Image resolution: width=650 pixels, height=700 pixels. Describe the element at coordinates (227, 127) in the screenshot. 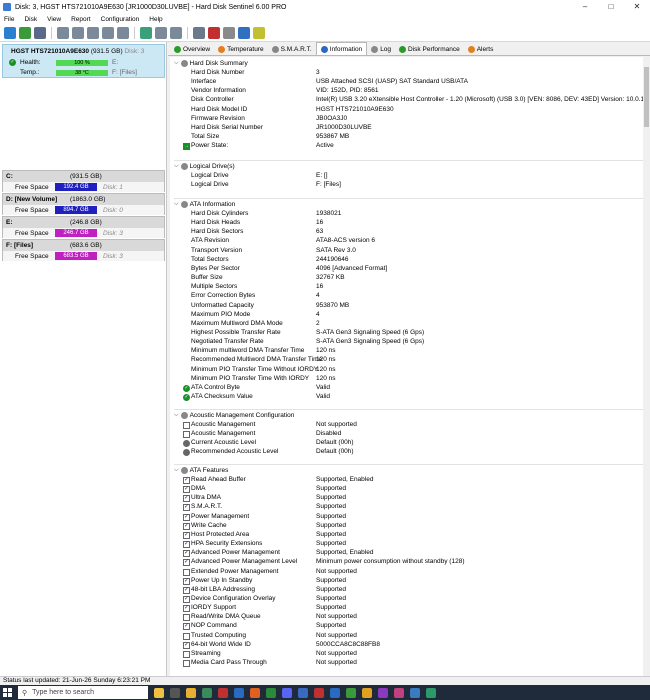

I see `info-key: Hard Disk Serial Number` at that location.